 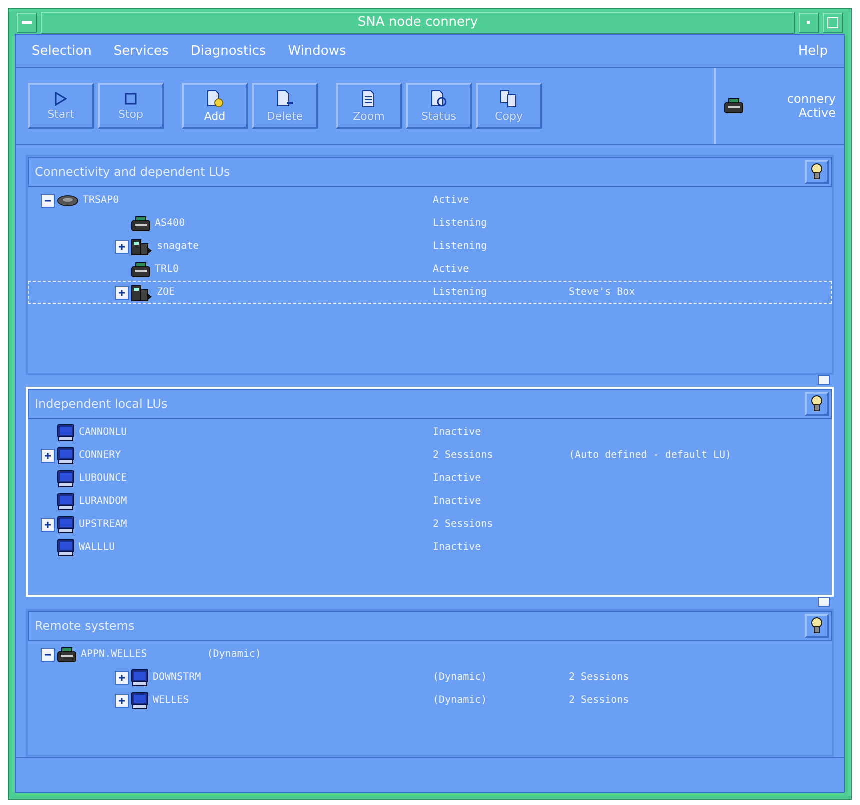 What do you see at coordinates (132, 172) in the screenshot?
I see `panel-title: Connectivity and dependent LUs` at bounding box center [132, 172].